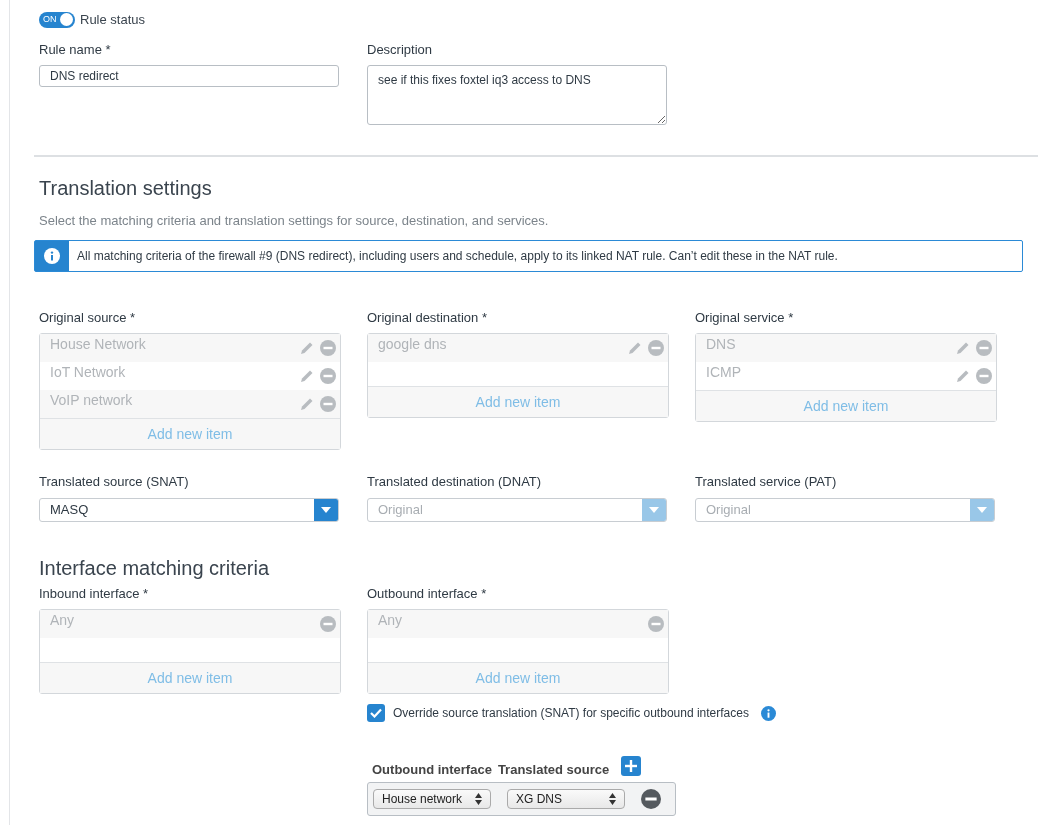 The width and height of the screenshot is (1052, 825). I want to click on section-heading: Interface matching criteria, so click(154, 567).